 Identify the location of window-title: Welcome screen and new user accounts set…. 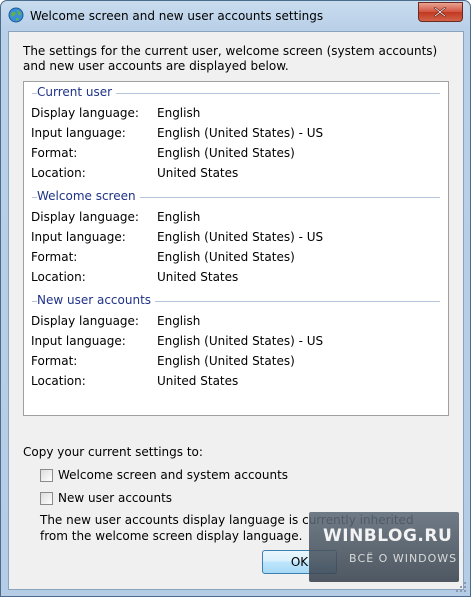
(177, 16).